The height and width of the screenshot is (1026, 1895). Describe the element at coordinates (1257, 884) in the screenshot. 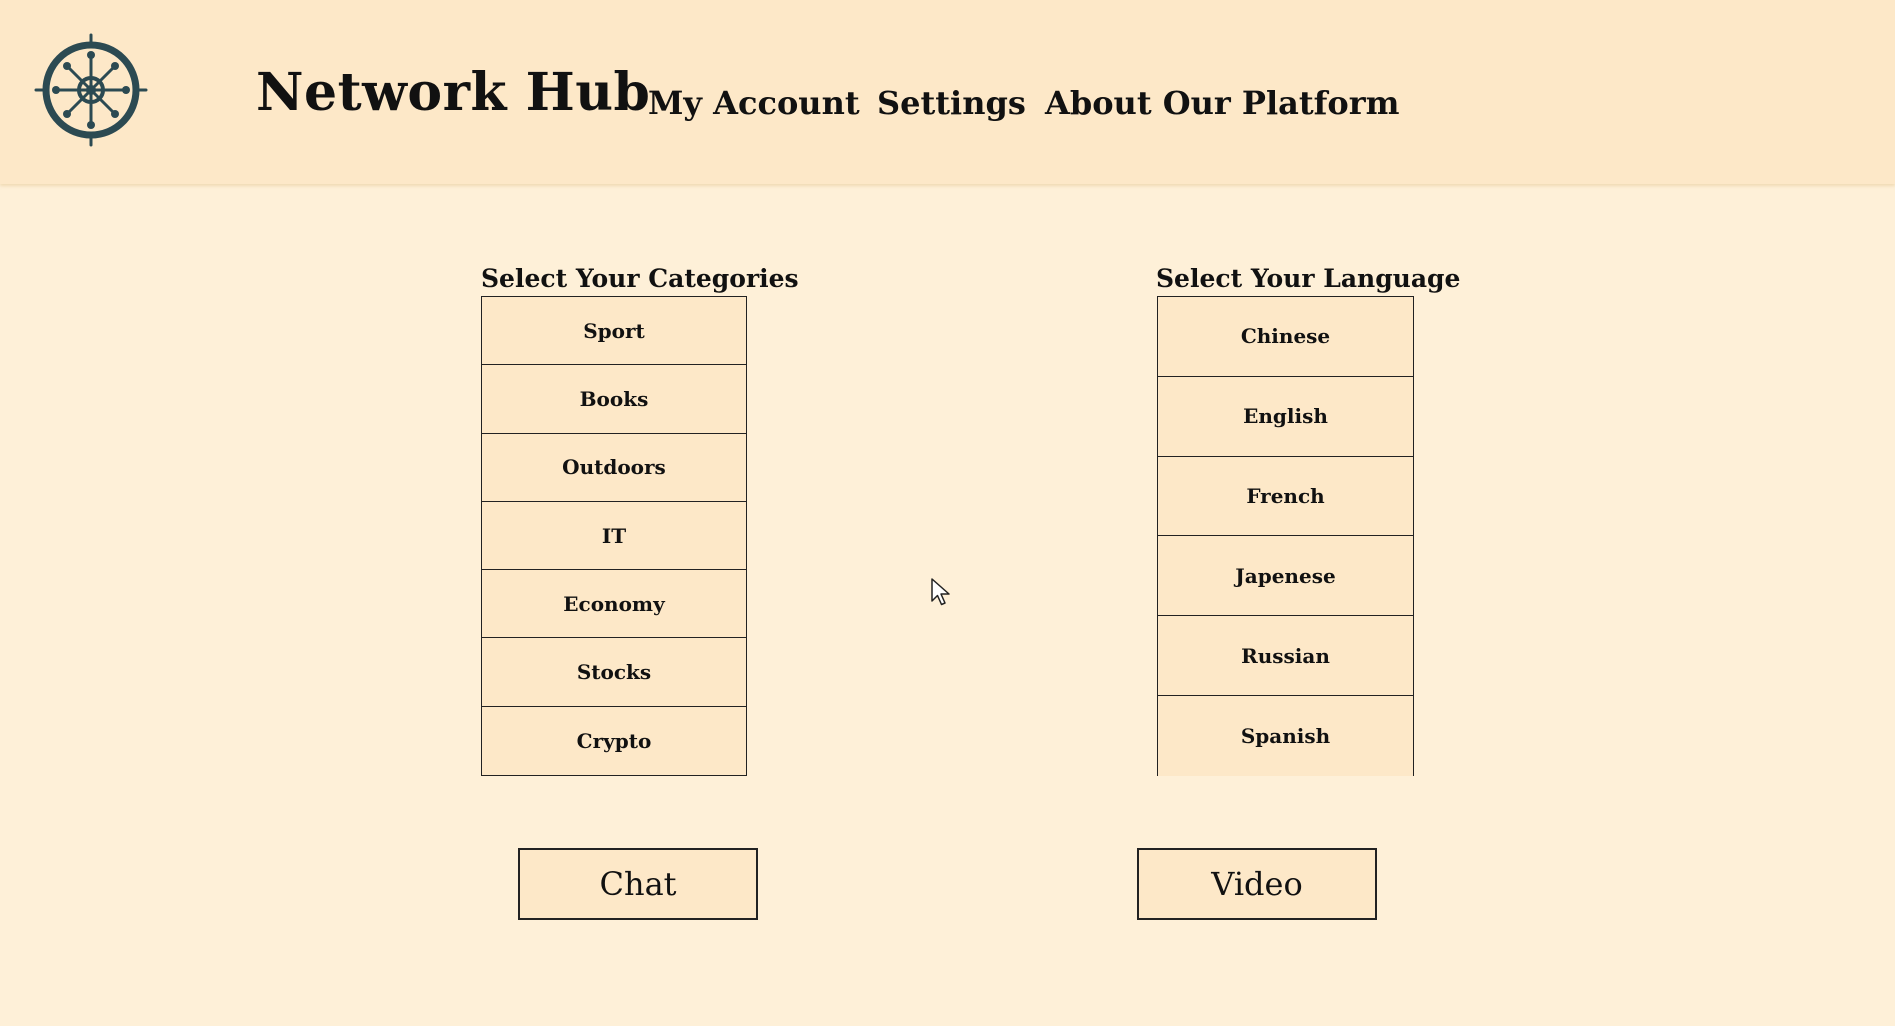

I see `video-button: Video` at that location.